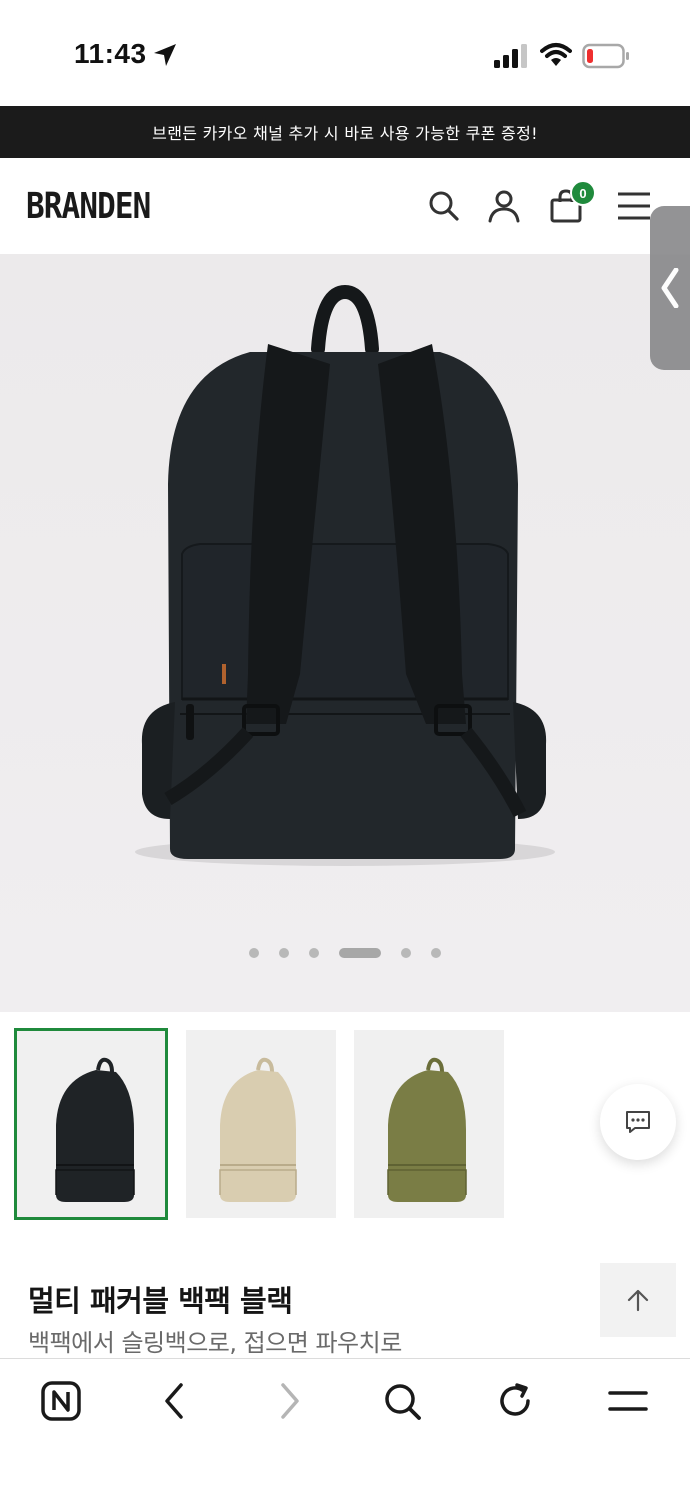 Image resolution: width=690 pixels, height=1501 pixels. I want to click on site-header: BRANDEN, so click(345, 206).